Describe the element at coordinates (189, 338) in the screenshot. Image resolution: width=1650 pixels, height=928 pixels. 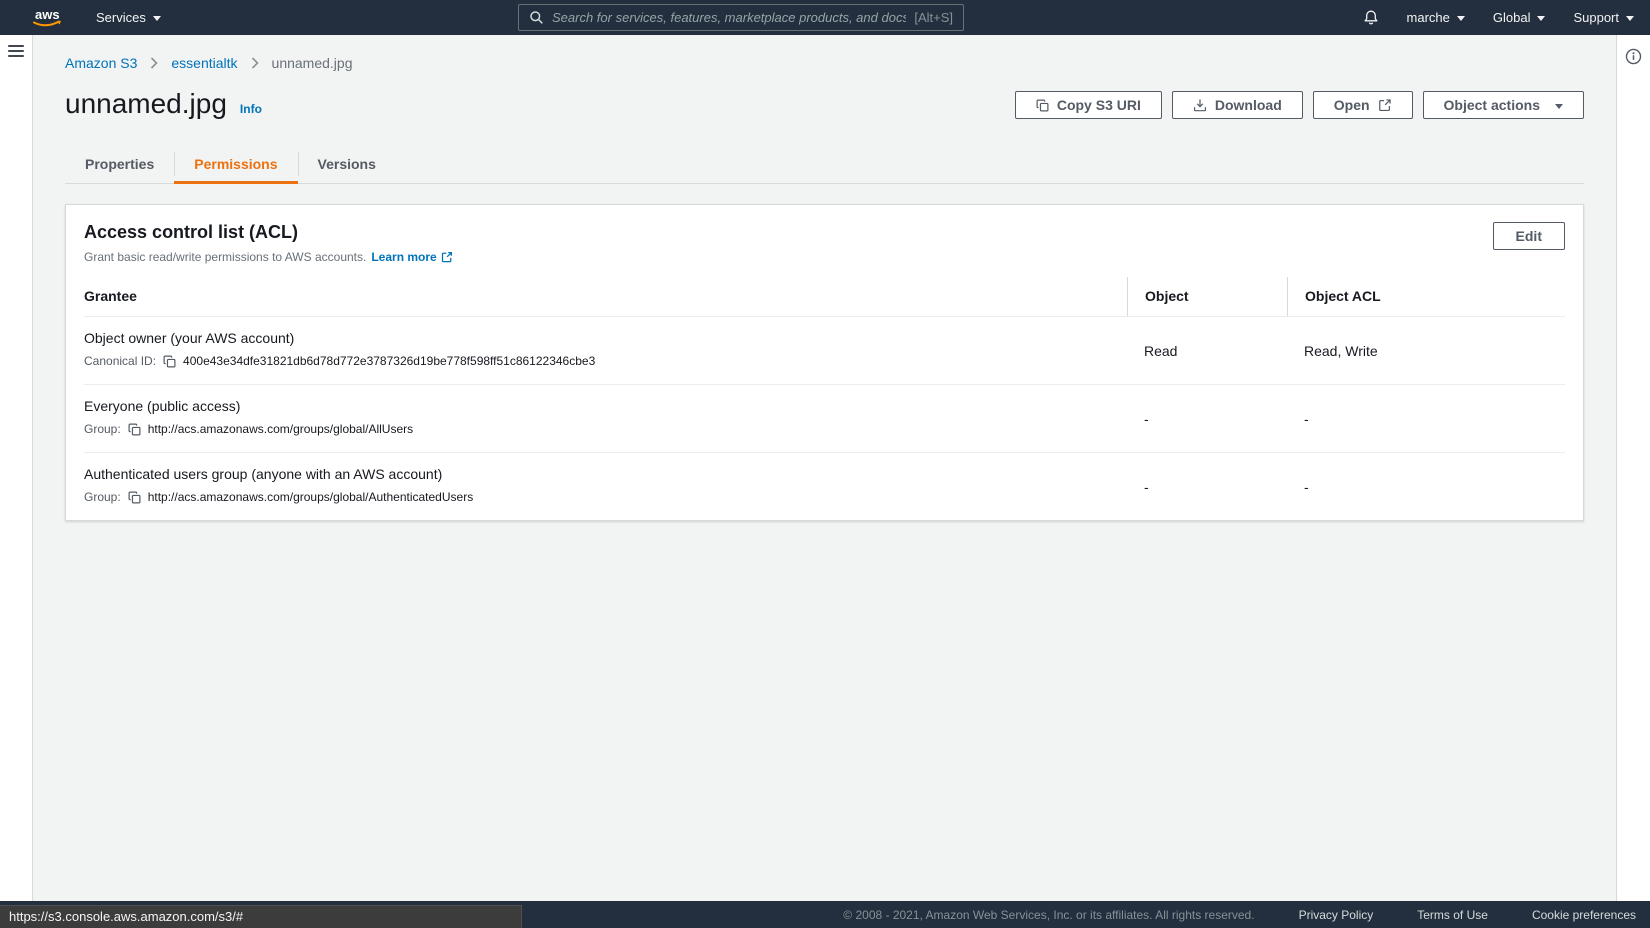
I see `grantee-name: Object owner (your AWS account)` at that location.